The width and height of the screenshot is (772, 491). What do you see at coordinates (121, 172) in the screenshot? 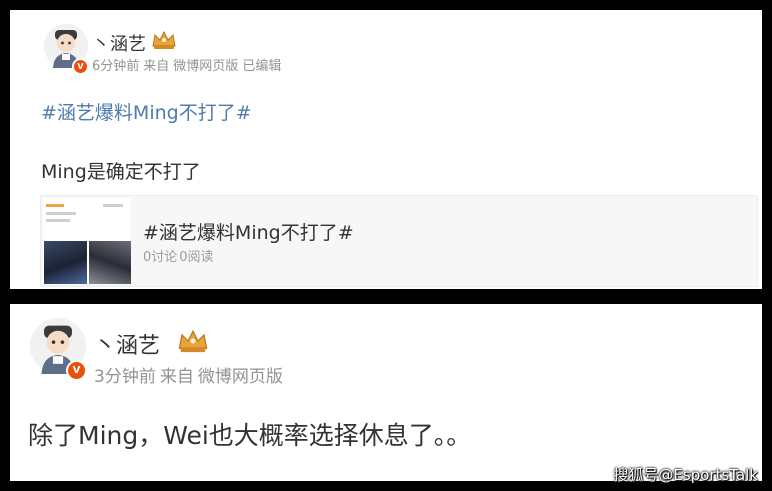
I see `post-text: Ming是确定不打了` at bounding box center [121, 172].